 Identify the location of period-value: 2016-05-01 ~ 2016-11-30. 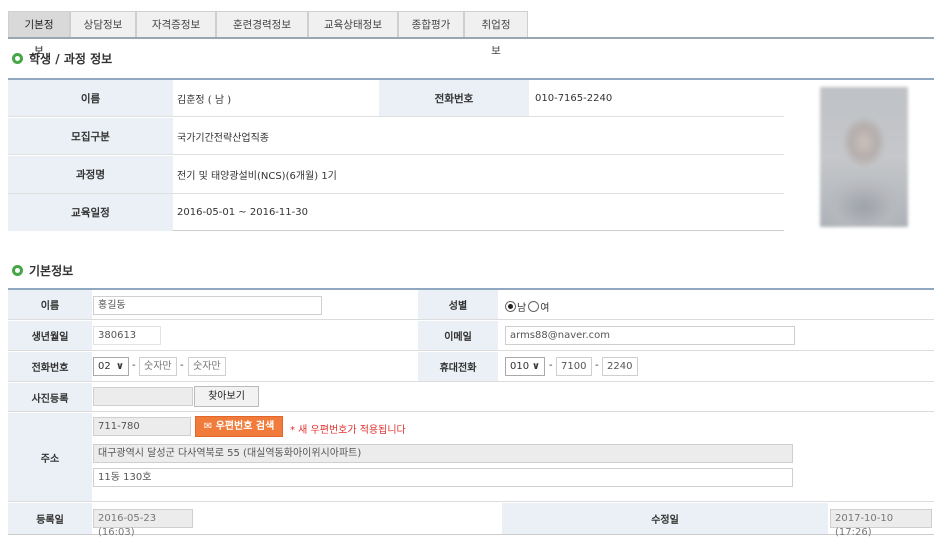
(242, 212).